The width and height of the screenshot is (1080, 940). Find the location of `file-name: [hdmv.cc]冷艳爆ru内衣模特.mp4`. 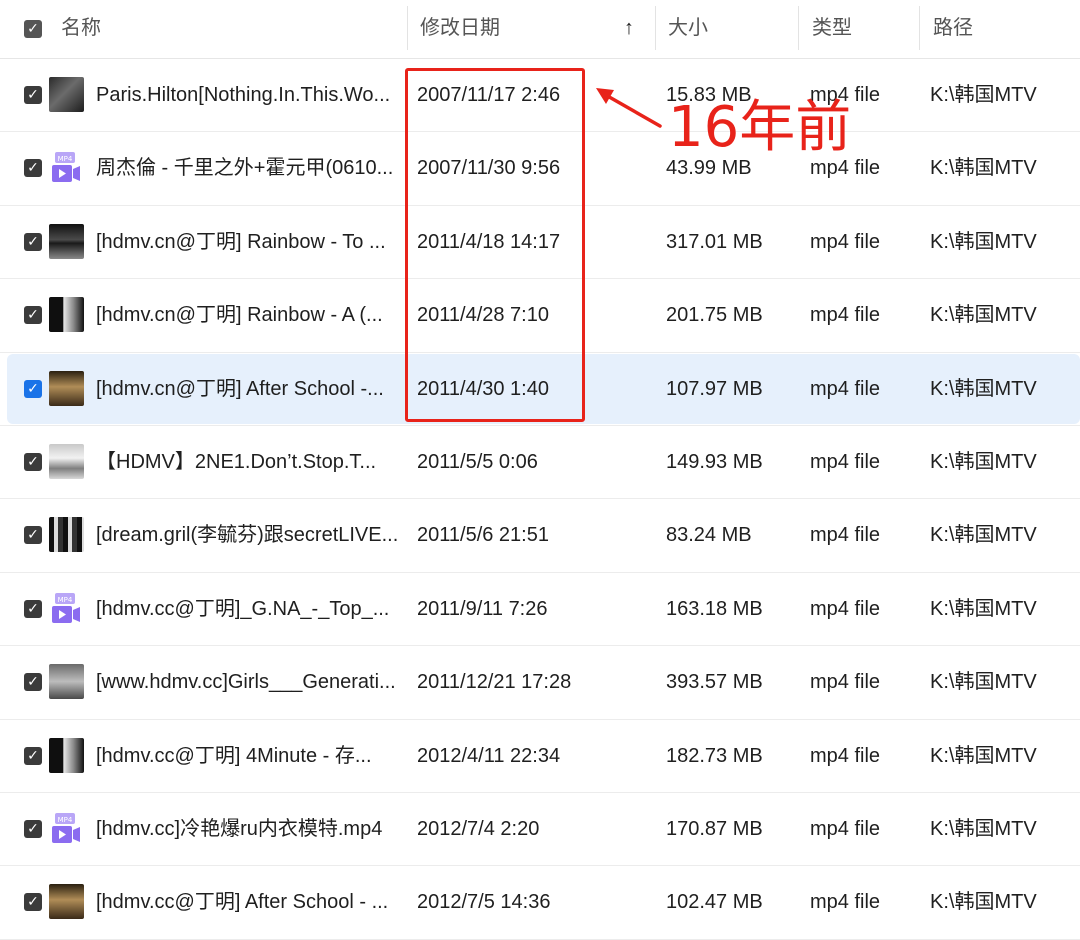

file-name: [hdmv.cc]冷艳爆ru内衣模特.mp4 is located at coordinates (251, 829).